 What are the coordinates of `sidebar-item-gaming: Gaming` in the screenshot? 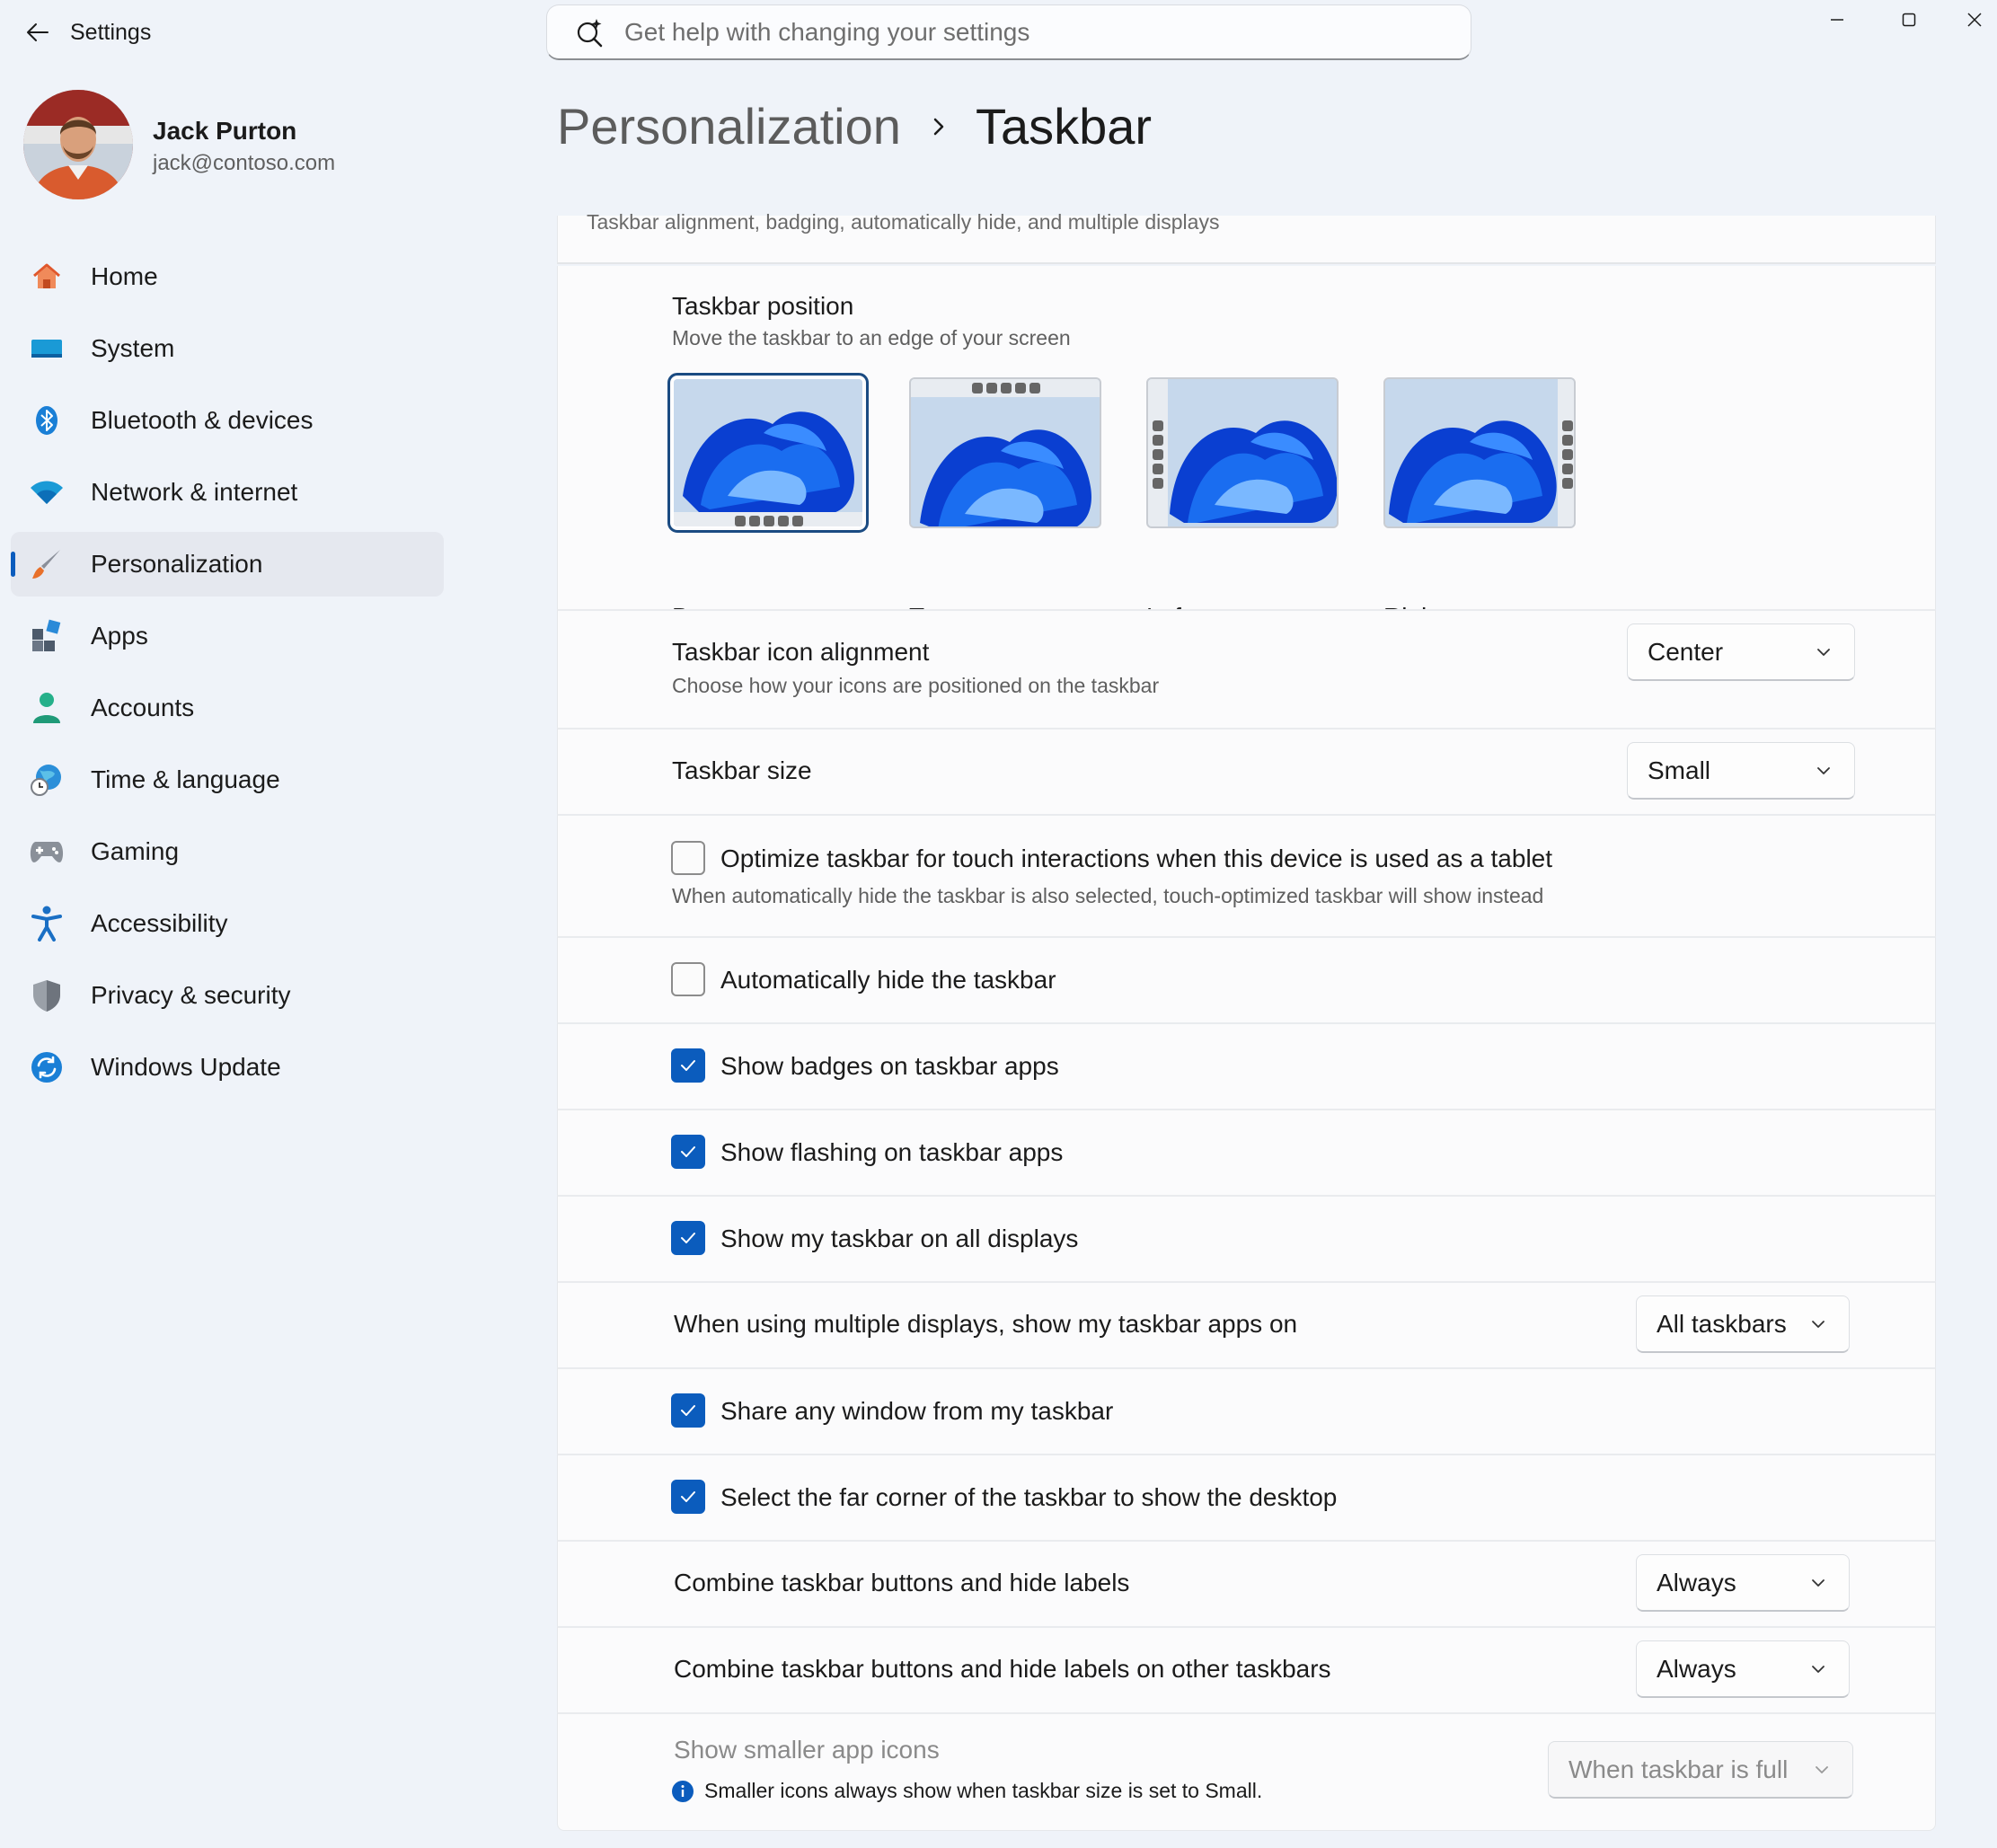 It's located at (227, 852).